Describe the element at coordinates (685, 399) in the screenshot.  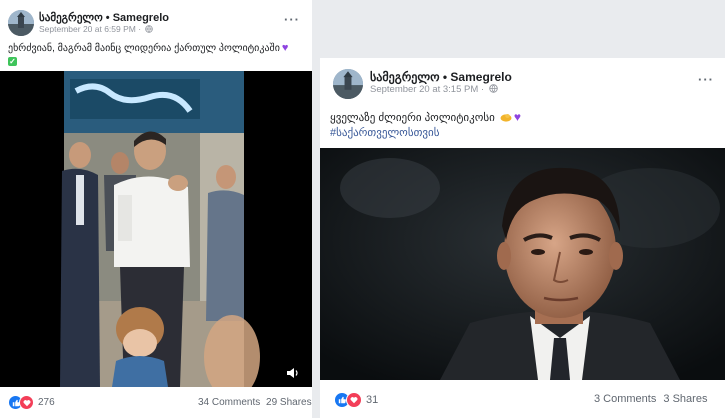
I see `shares-count-link: 3 Shares` at that location.